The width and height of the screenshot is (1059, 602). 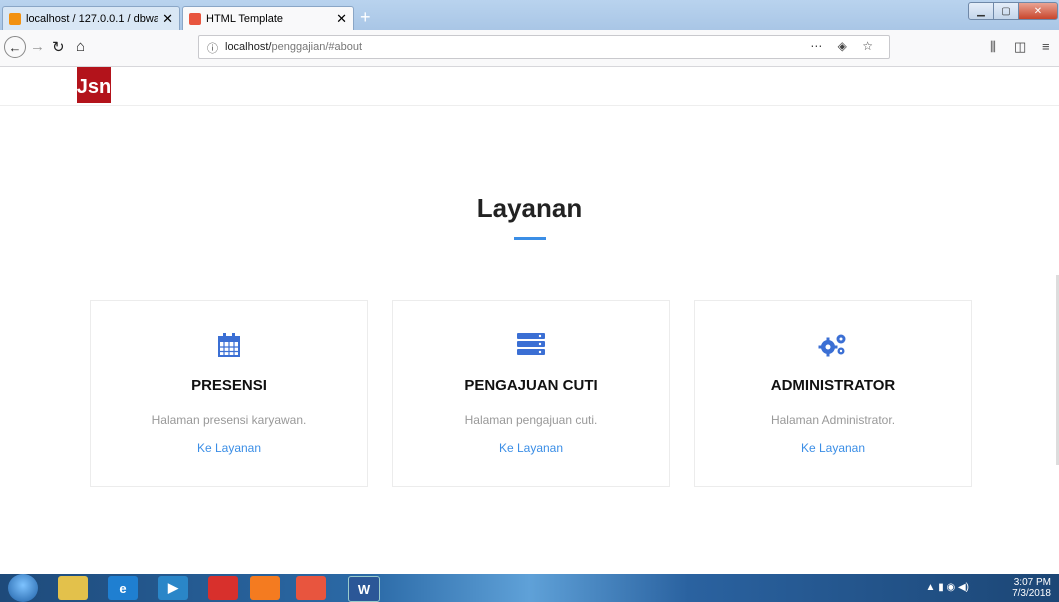 What do you see at coordinates (245, 19) in the screenshot?
I see `tab-label: HTML Template` at bounding box center [245, 19].